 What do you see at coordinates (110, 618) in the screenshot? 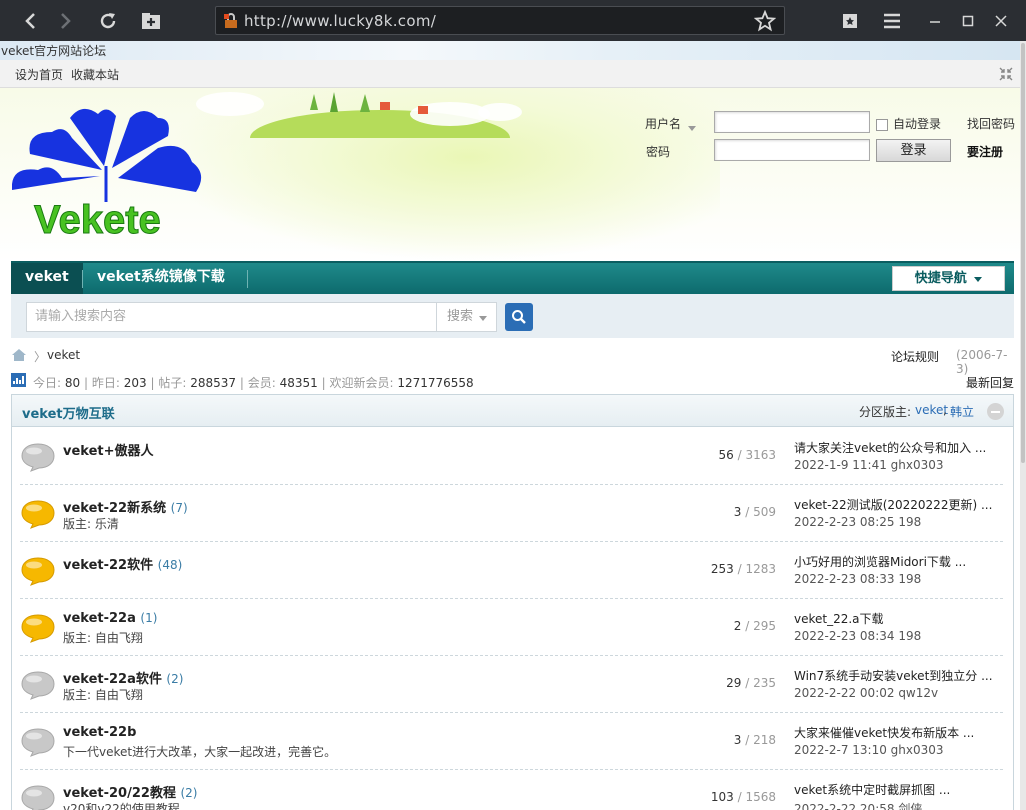
I see `forum-name: veket-22a (1)` at bounding box center [110, 618].